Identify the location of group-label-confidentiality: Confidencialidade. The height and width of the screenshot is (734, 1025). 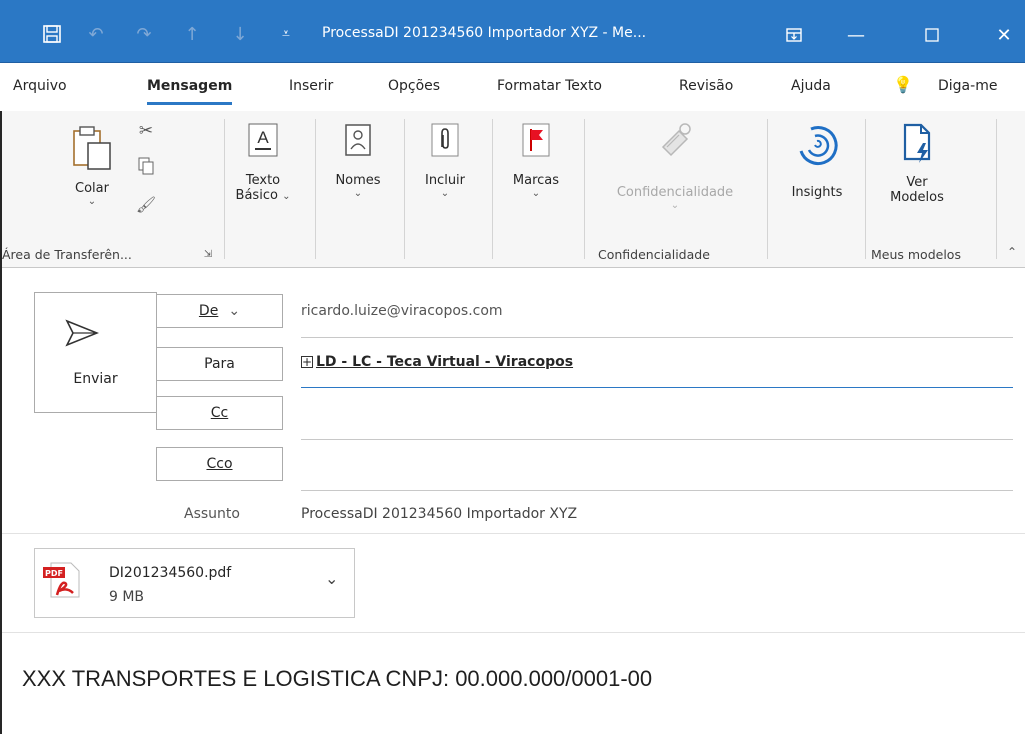
(654, 254).